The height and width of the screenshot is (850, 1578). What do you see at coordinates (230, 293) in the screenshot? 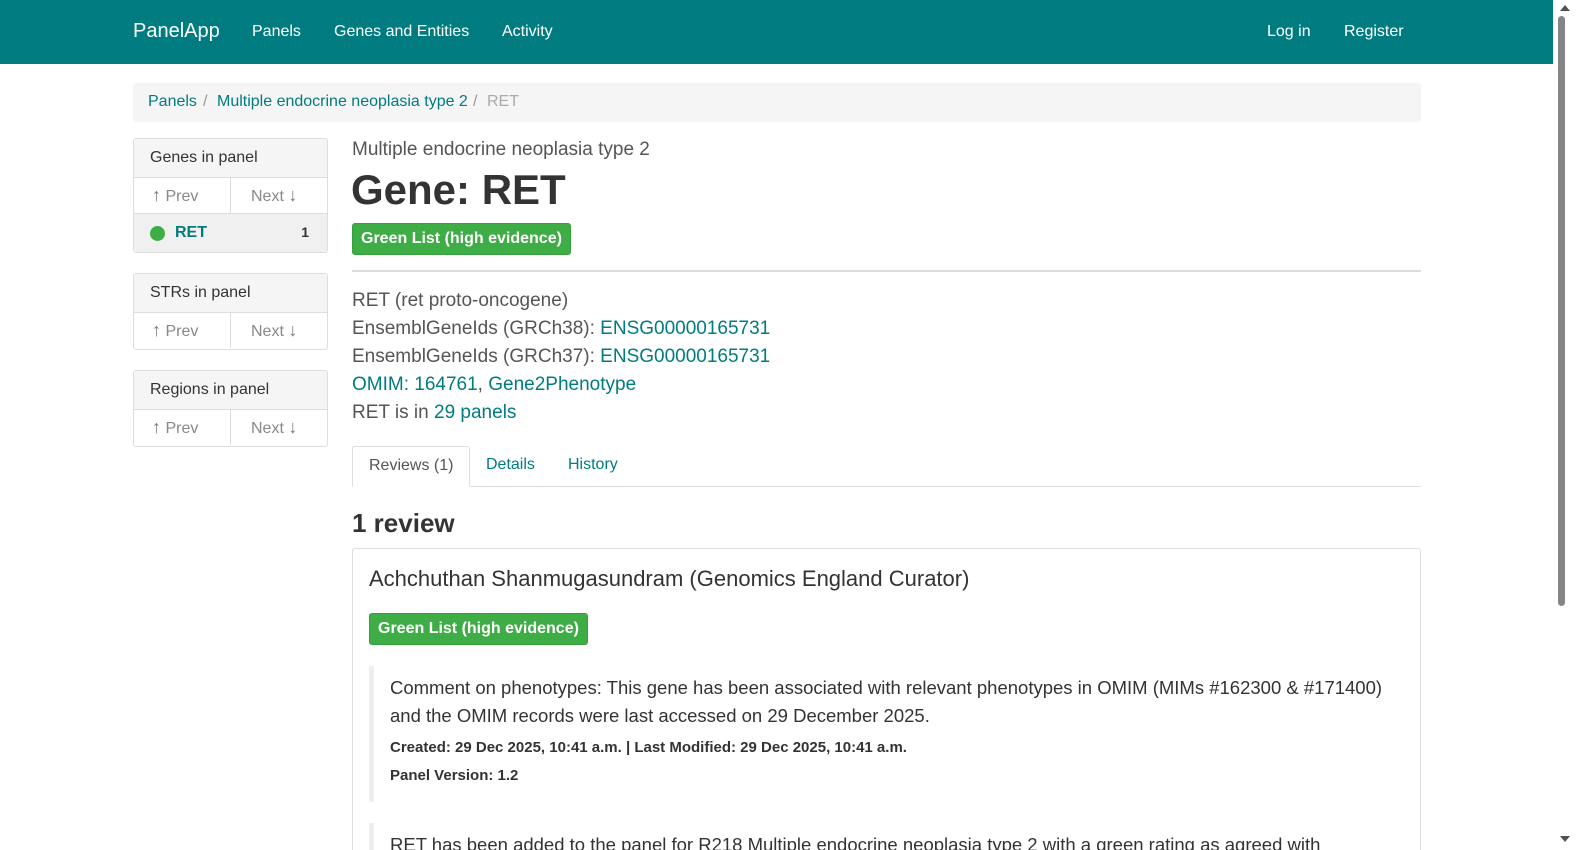
I see `strs-in-panel-title: STRs in panel` at bounding box center [230, 293].